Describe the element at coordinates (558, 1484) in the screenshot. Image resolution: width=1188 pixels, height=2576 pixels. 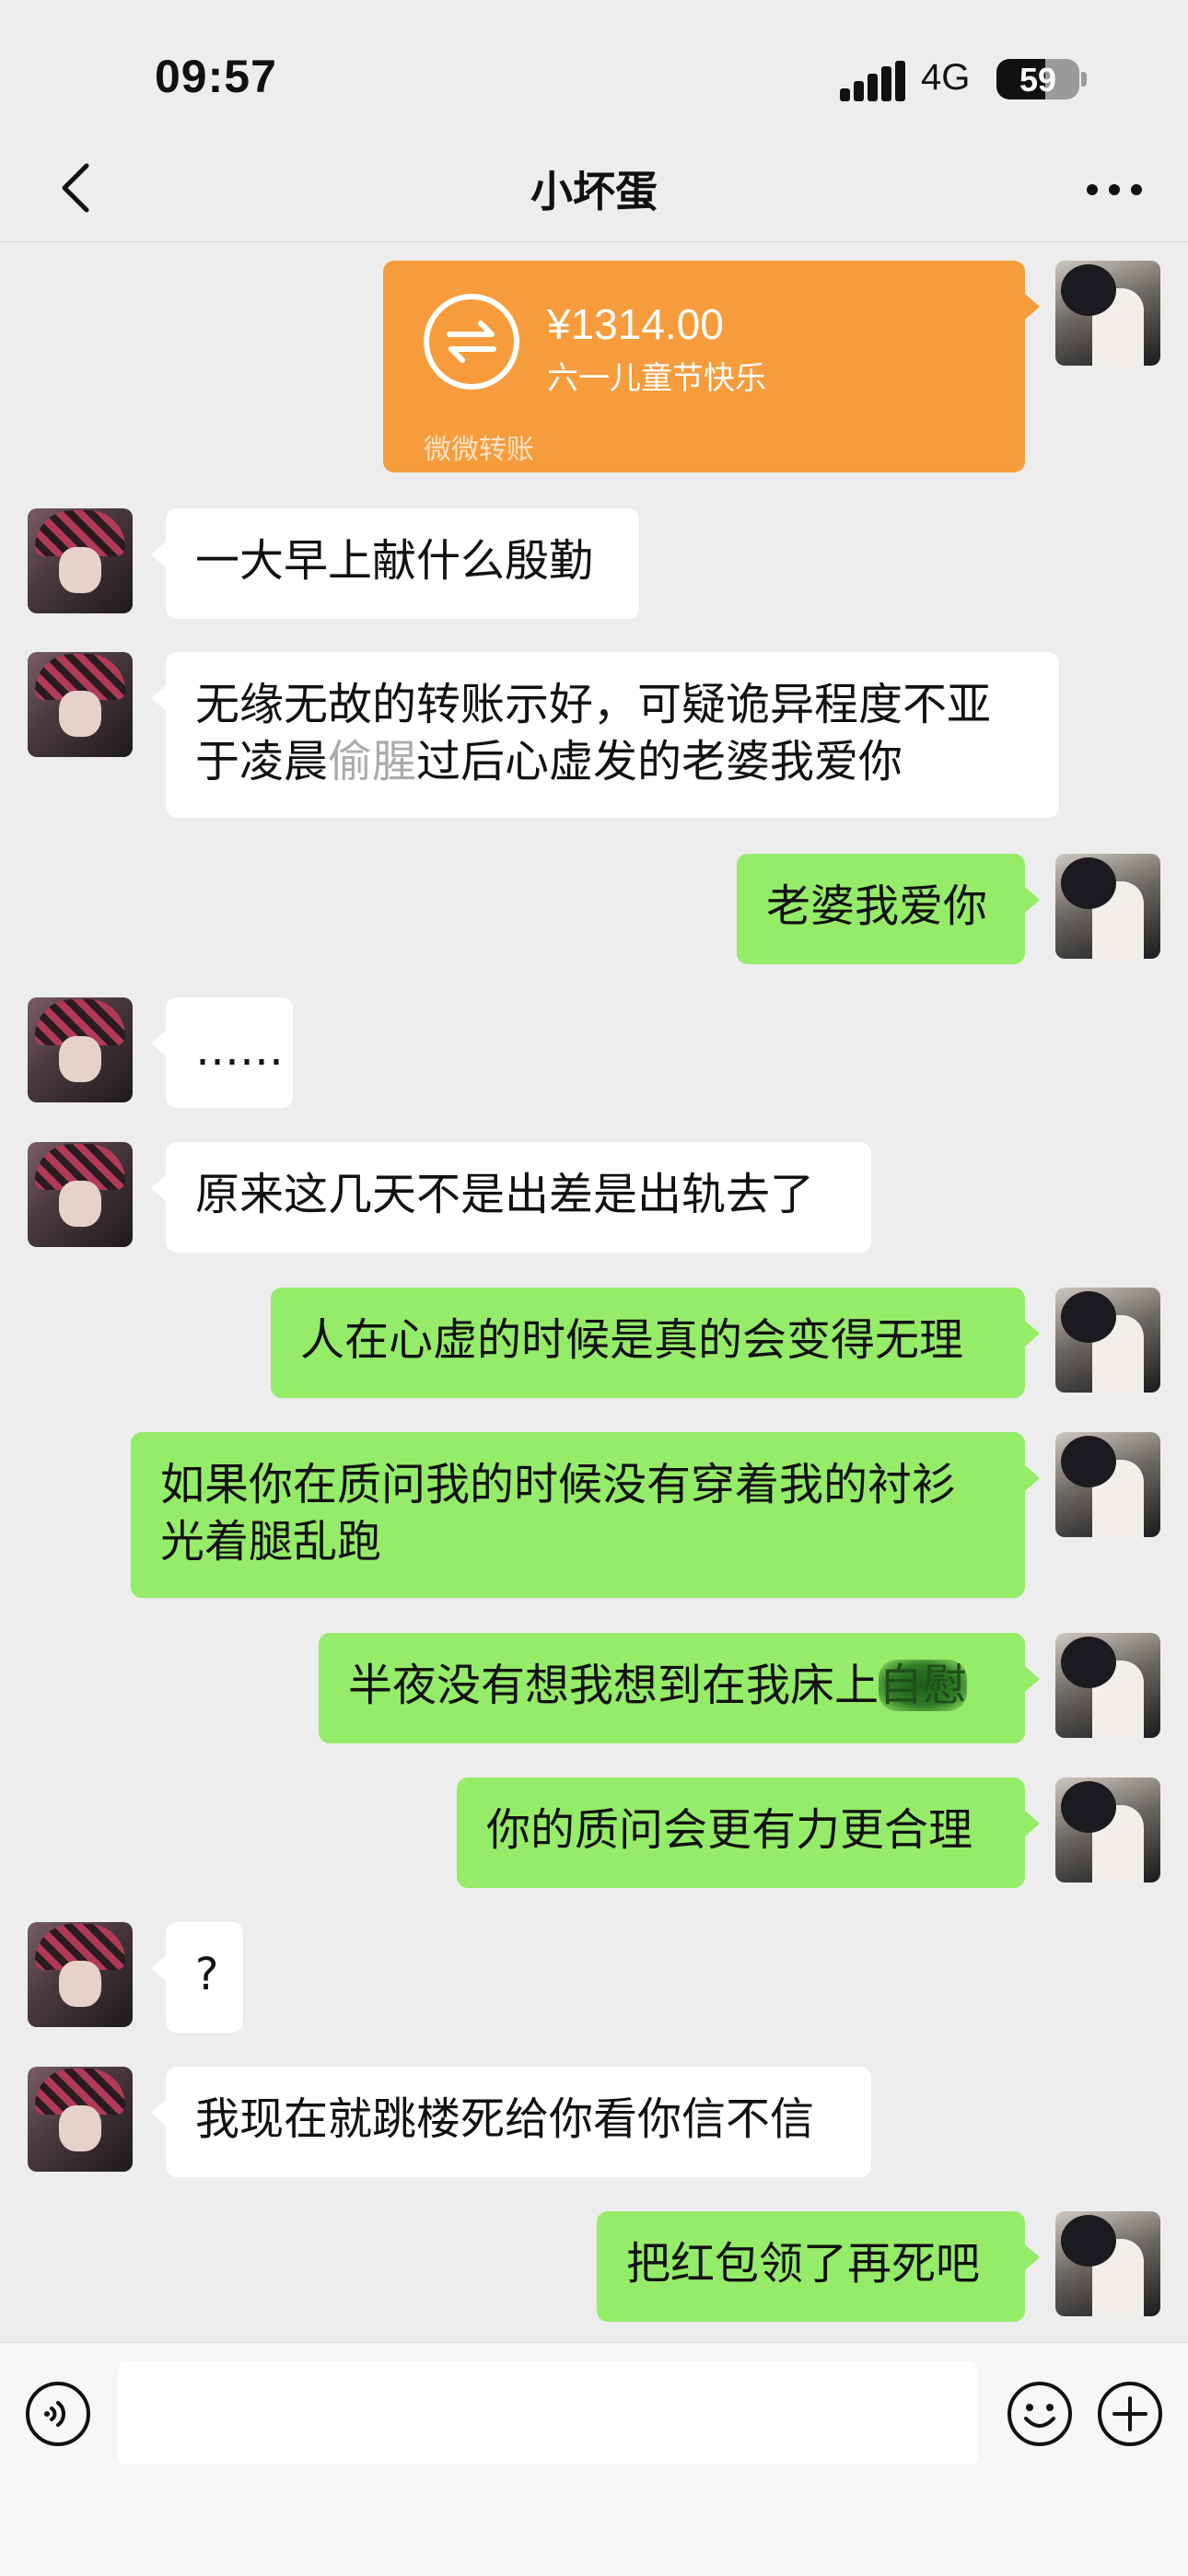
I see `message-text-line: 如果你在质问我的时候没有穿着我的衬衫` at that location.